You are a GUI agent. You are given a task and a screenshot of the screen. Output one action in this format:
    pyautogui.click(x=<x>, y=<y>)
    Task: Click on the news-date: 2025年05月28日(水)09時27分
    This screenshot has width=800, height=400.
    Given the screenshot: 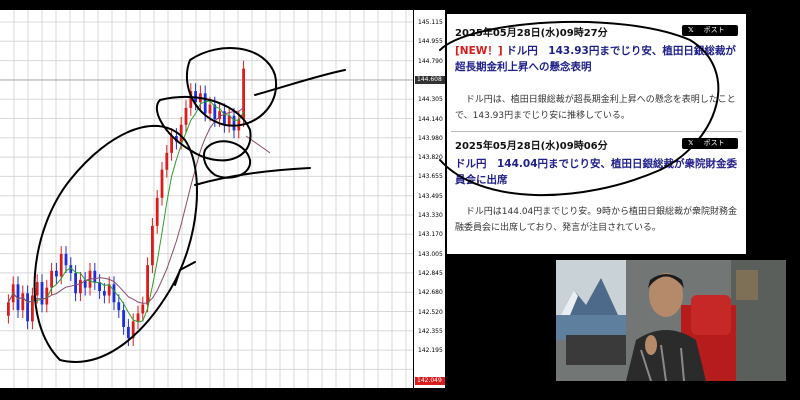 What is the action you would take?
    pyautogui.click(x=531, y=33)
    